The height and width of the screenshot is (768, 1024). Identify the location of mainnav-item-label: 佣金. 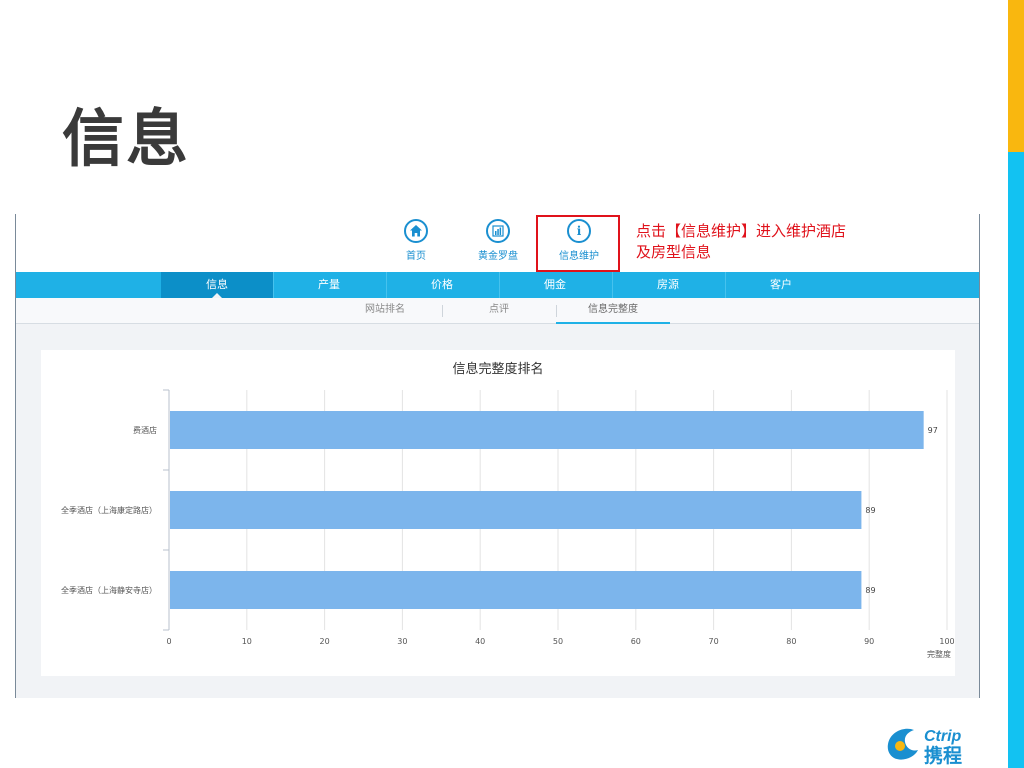
(555, 284).